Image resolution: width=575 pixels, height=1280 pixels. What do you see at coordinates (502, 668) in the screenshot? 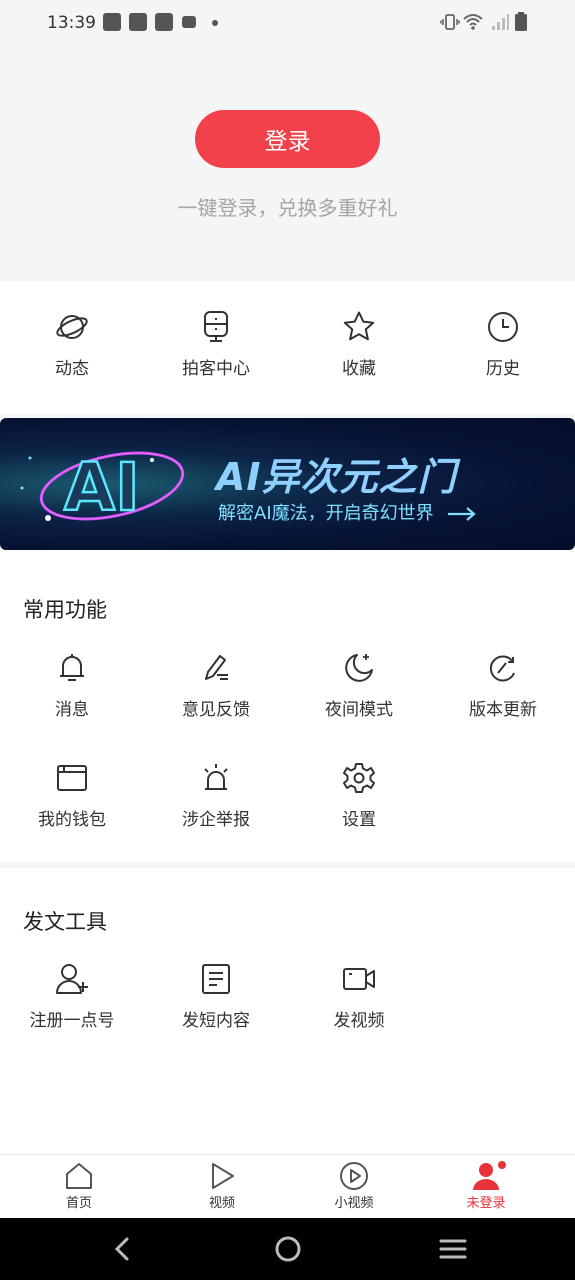
I see `refresh-icon` at bounding box center [502, 668].